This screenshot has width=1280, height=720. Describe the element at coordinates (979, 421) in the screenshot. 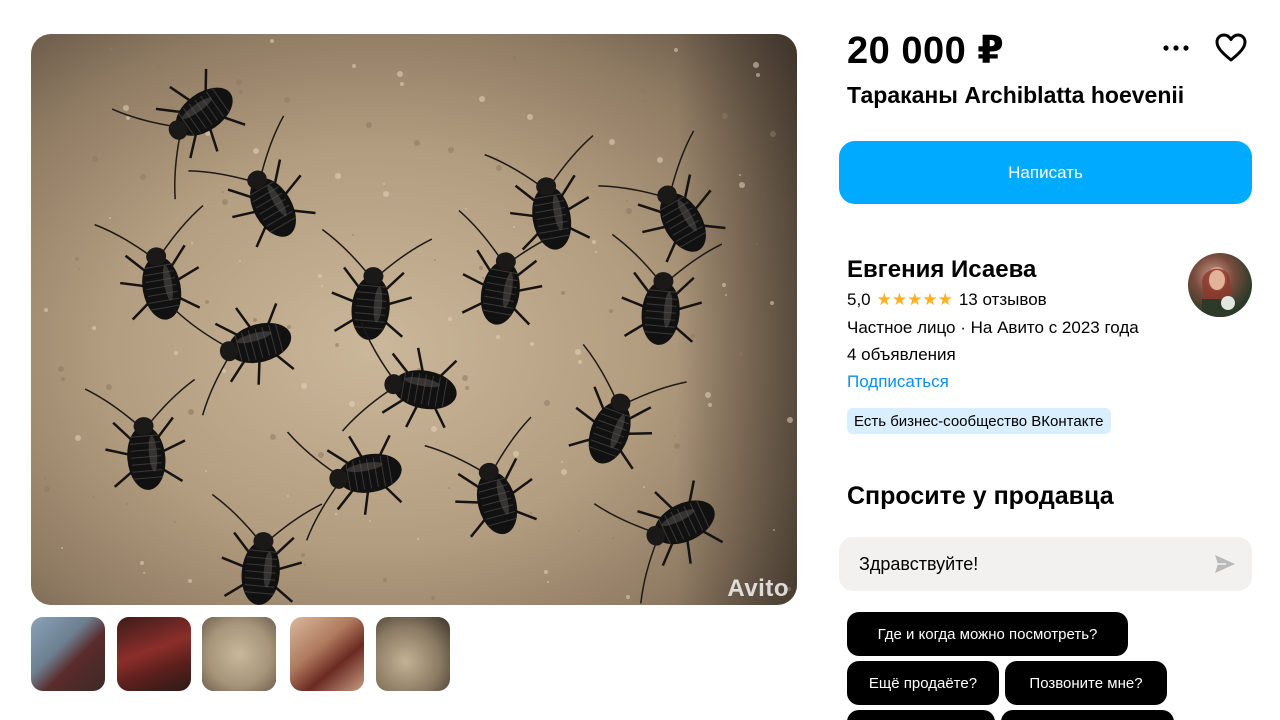

I see `vk-community-badge: Есть бизнес-сообщество ВКонтакте` at that location.